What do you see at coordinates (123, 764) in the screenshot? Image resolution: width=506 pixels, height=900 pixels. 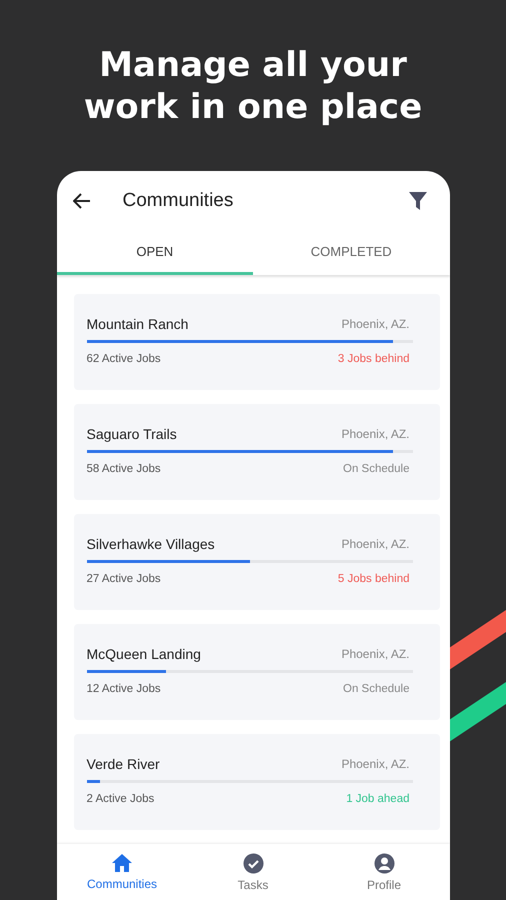 I see `community-name: Verde River` at bounding box center [123, 764].